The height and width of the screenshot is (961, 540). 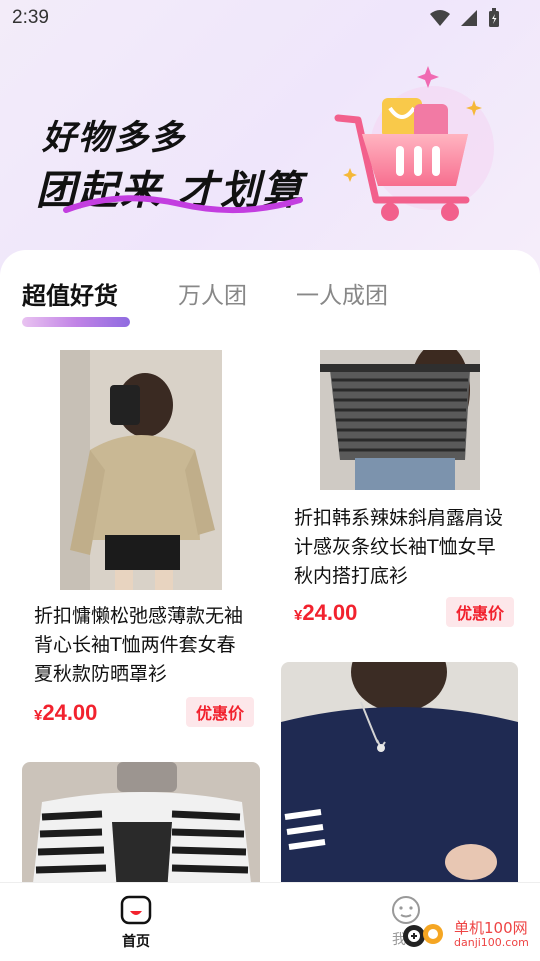 What do you see at coordinates (183, 204) in the screenshot?
I see `slogan-underline-swoosh` at bounding box center [183, 204].